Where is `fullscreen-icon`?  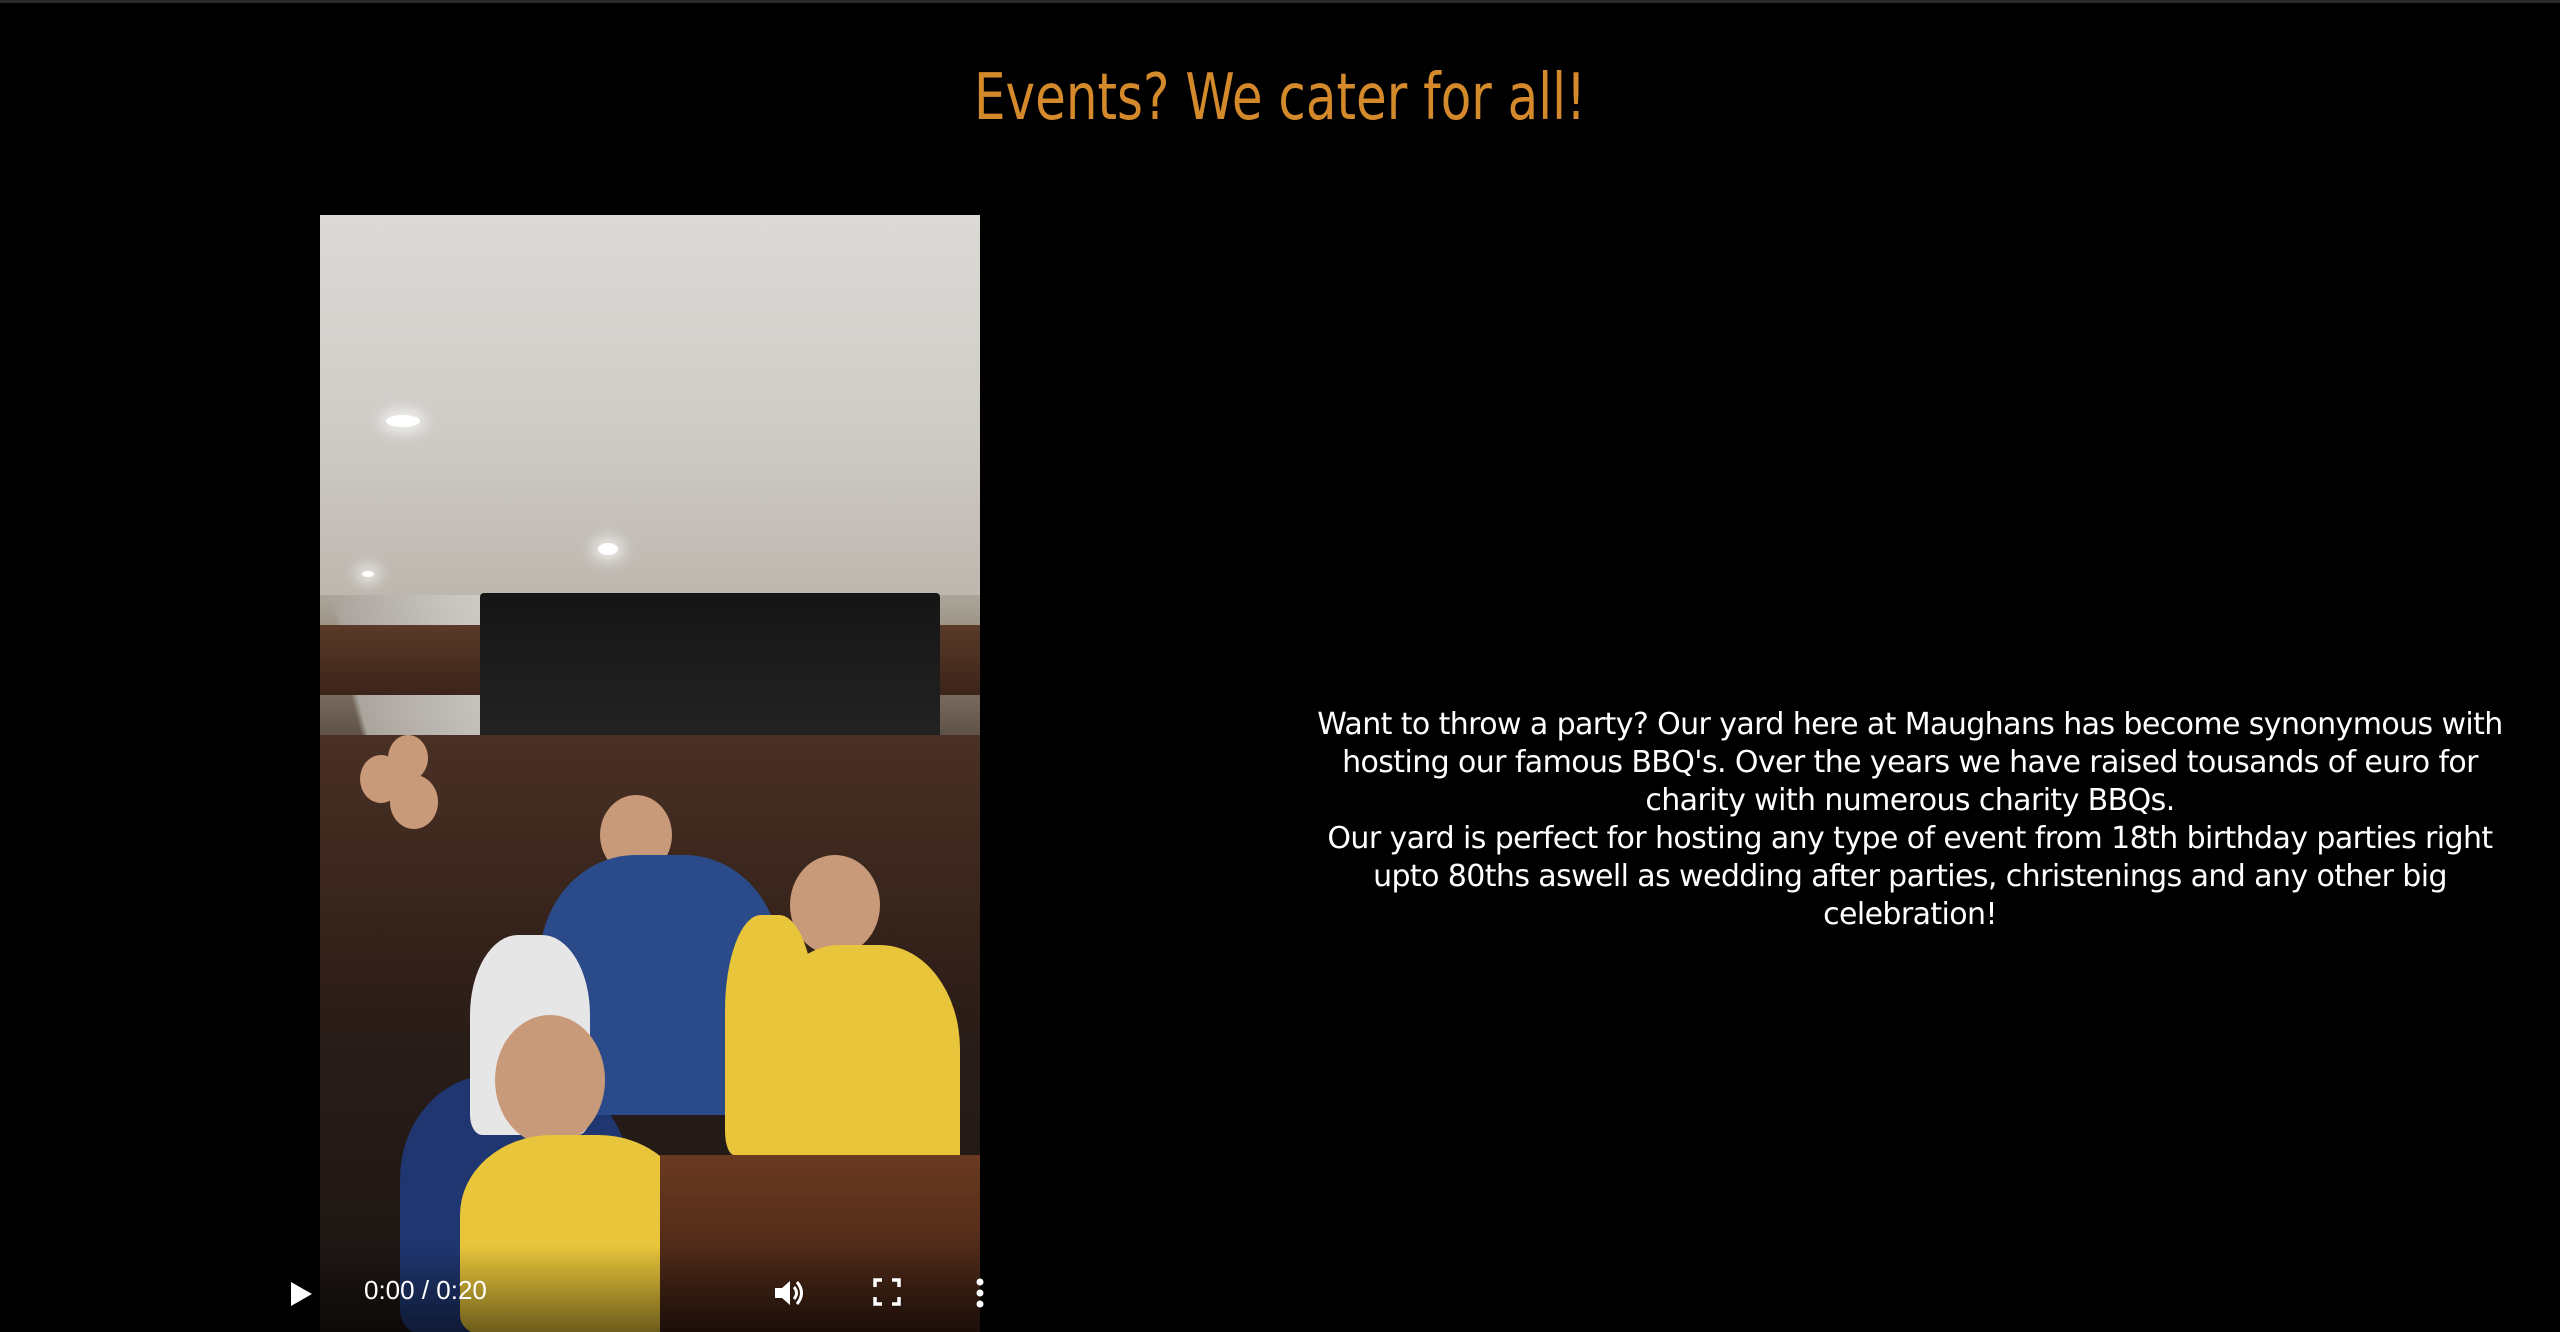 fullscreen-icon is located at coordinates (887, 1292).